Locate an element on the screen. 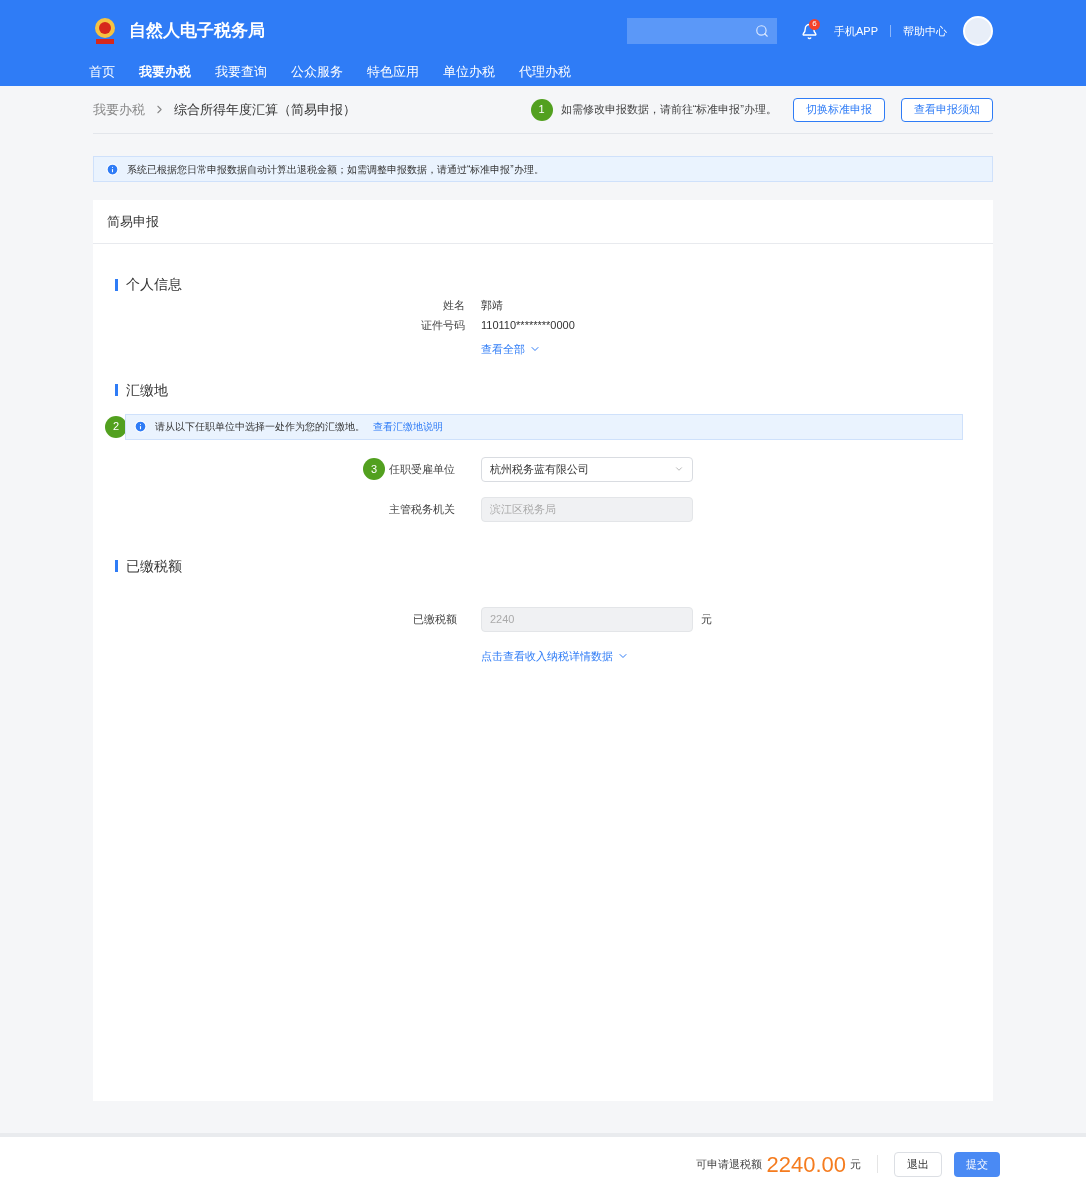 This screenshot has width=1086, height=1191. search-icon is located at coordinates (762, 31).